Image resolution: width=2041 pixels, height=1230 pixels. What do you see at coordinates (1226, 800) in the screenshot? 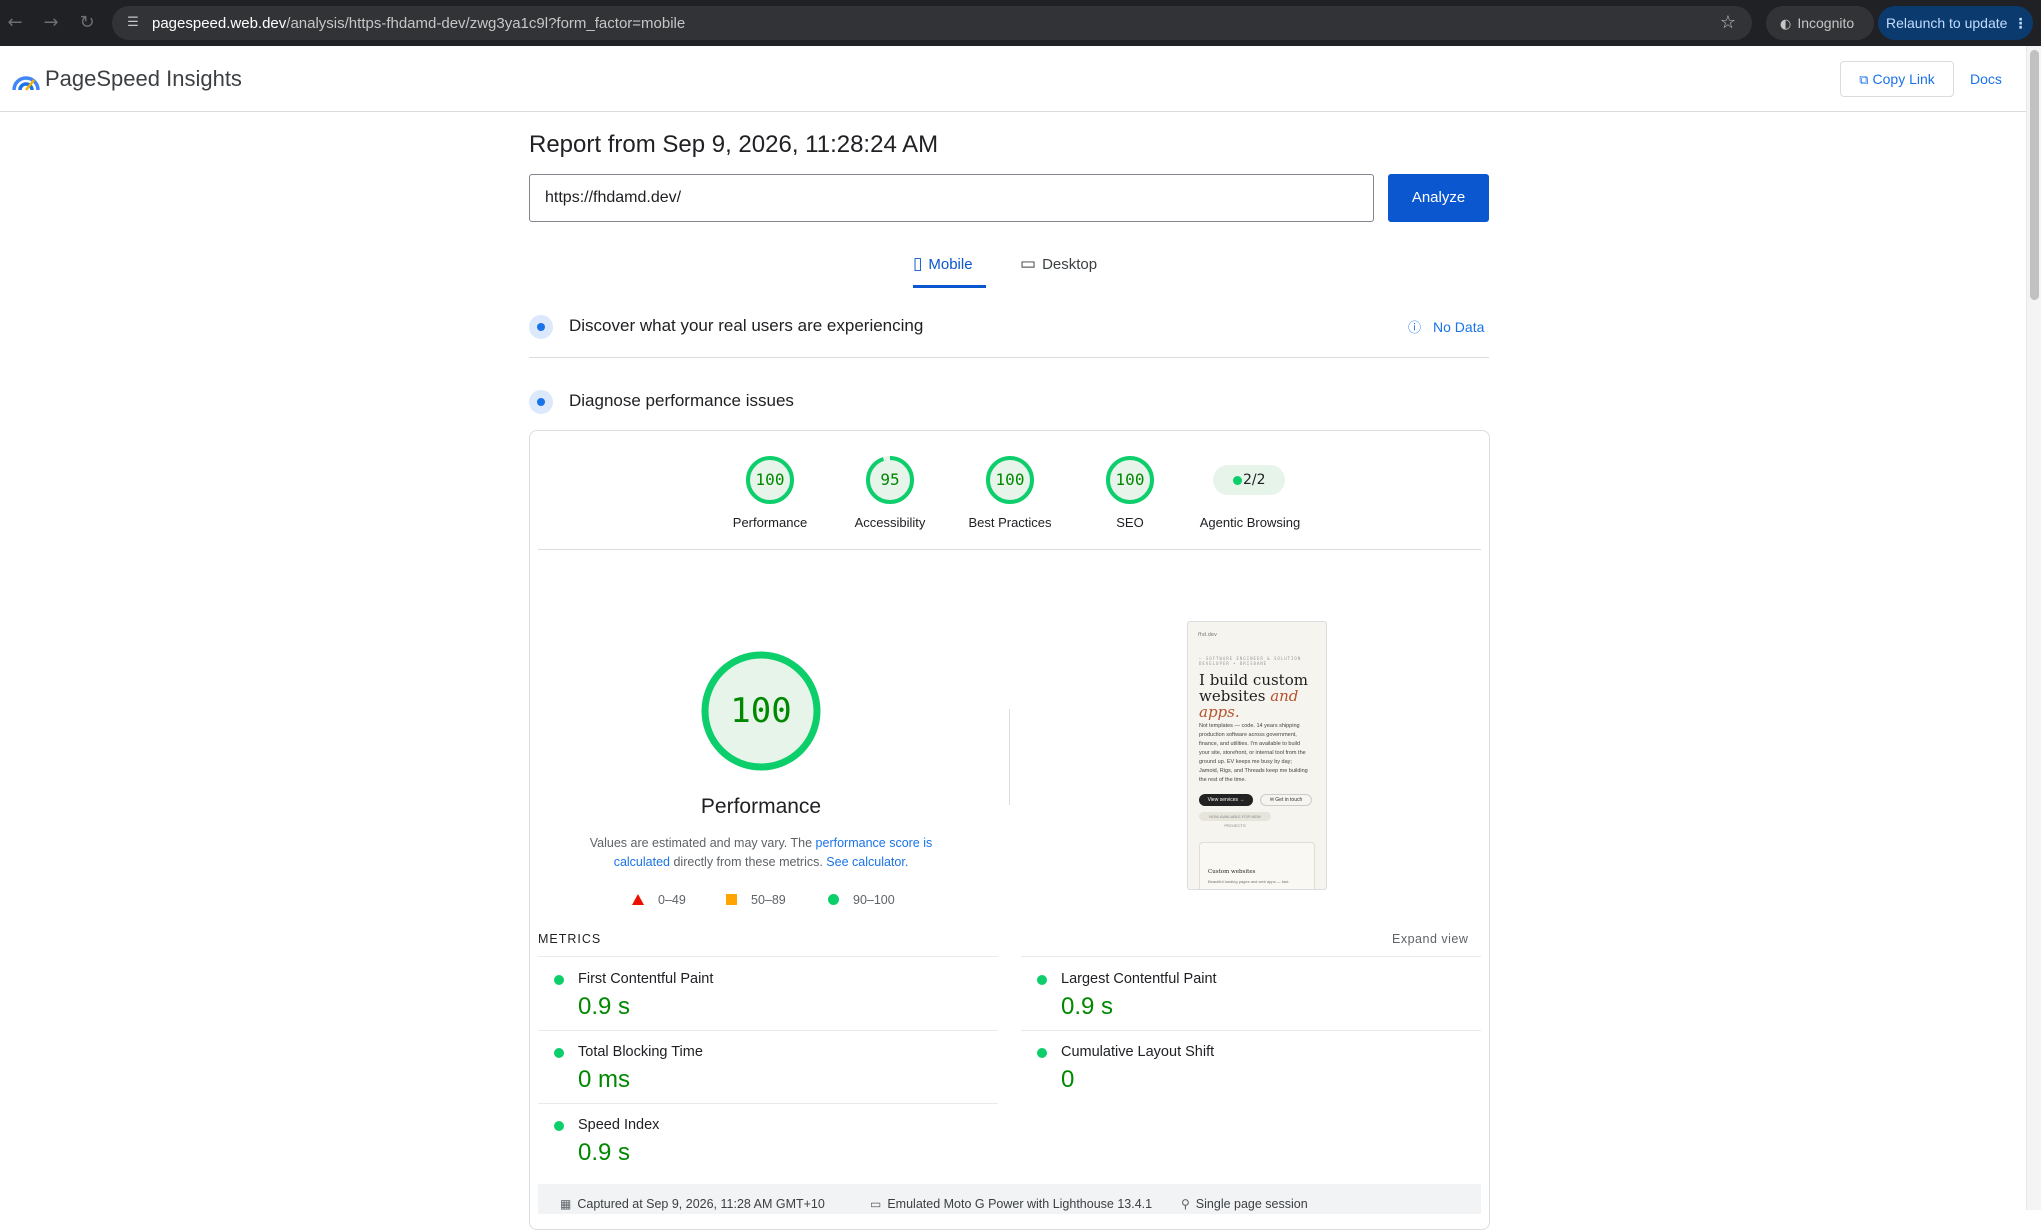
I see `thumbnail-primary-button: View services →` at bounding box center [1226, 800].